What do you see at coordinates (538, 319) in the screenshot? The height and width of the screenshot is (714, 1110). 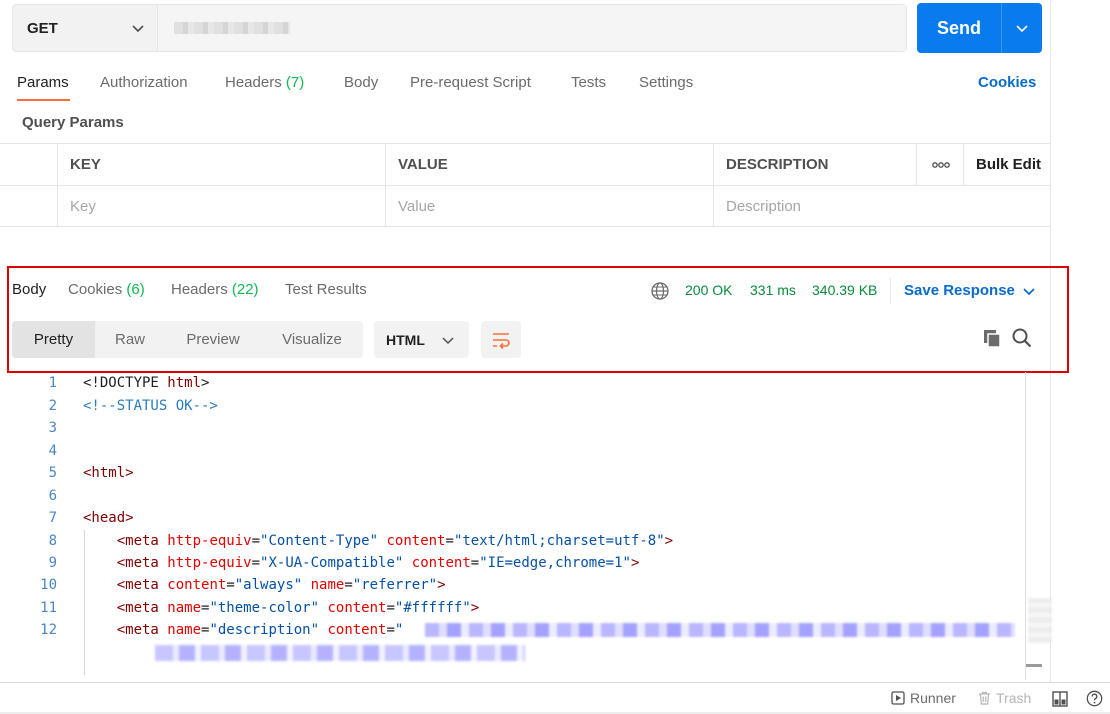 I see `highlight-box` at bounding box center [538, 319].